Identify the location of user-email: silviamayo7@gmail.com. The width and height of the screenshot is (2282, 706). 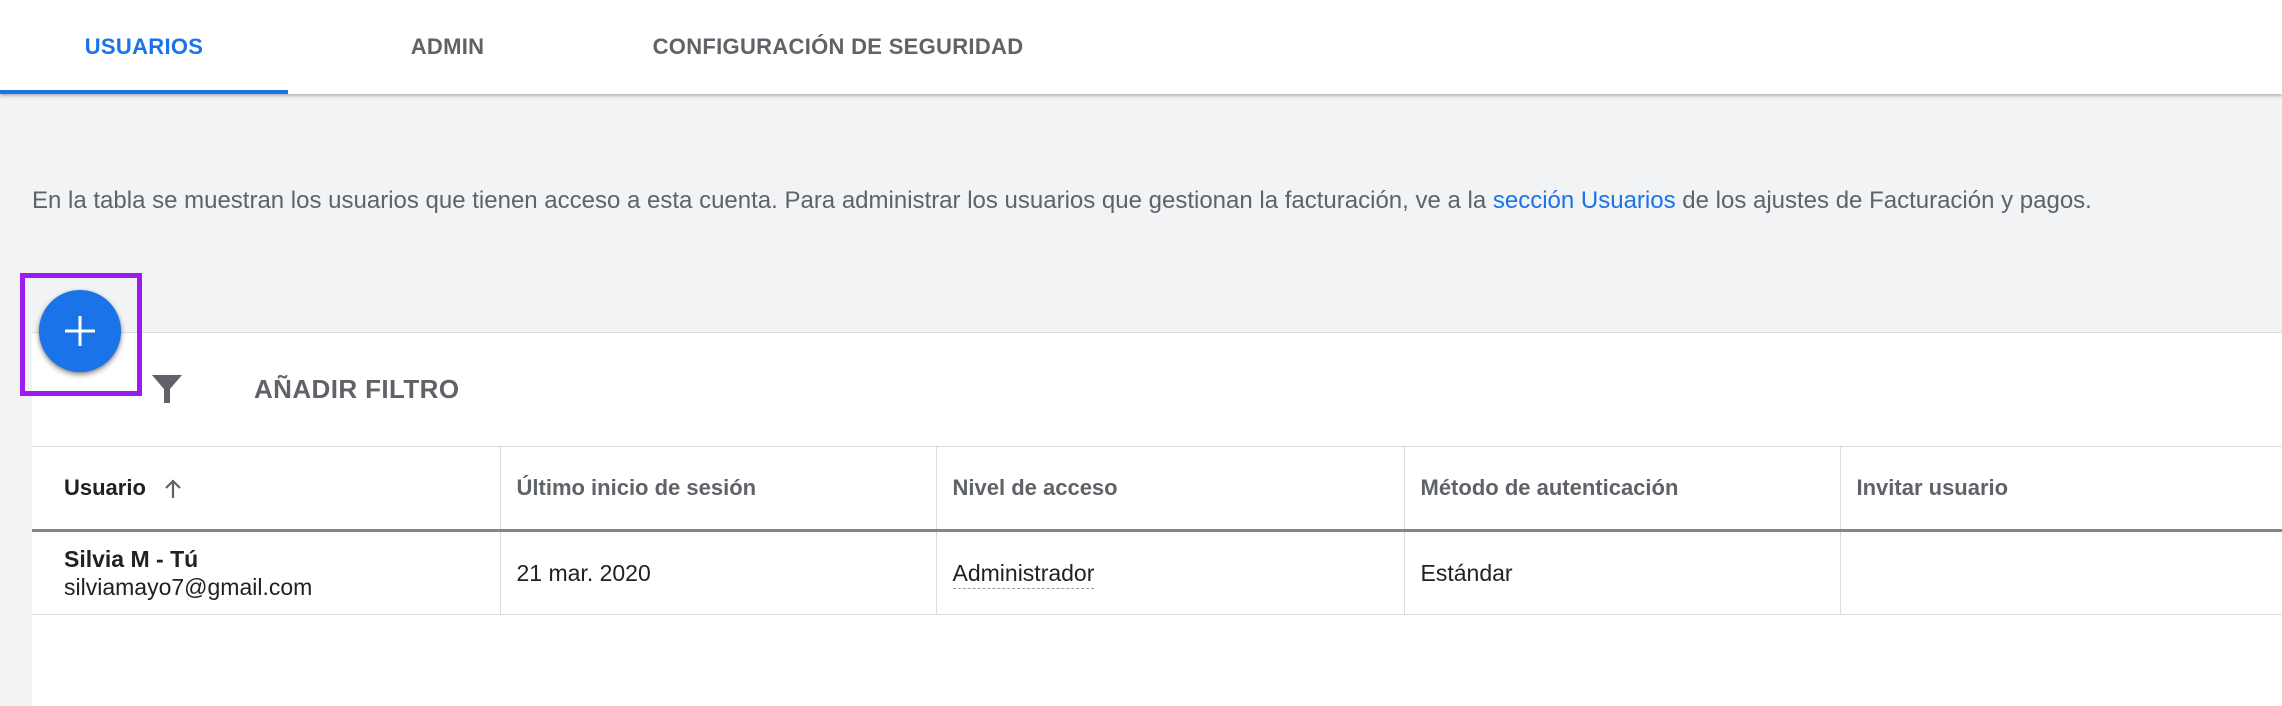
(188, 587).